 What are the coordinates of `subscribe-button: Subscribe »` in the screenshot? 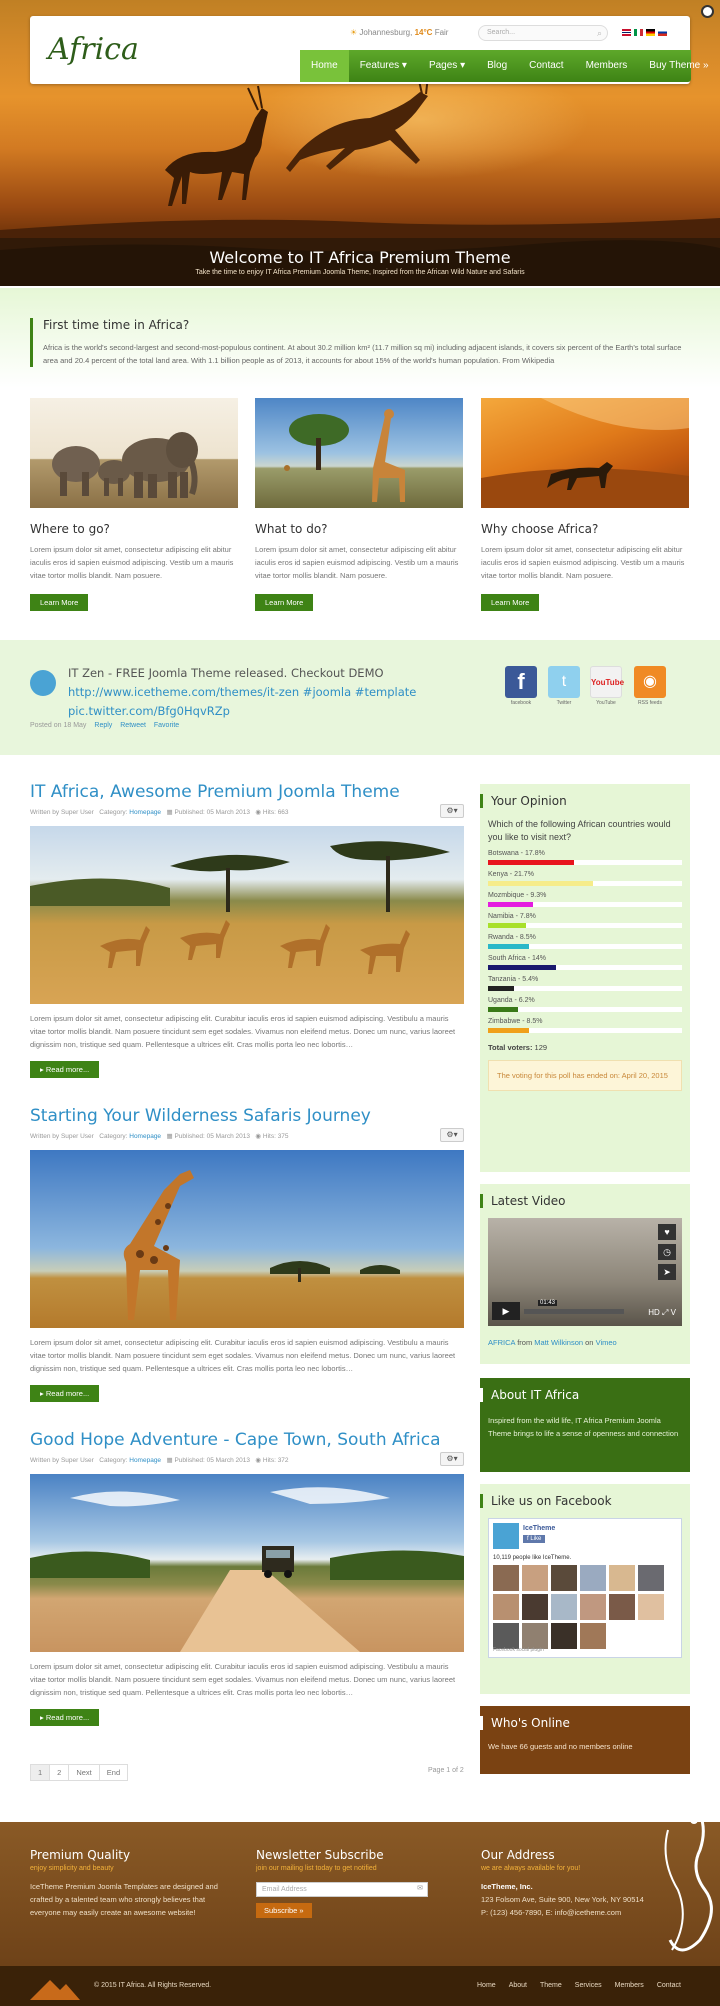 It's located at (284, 1910).